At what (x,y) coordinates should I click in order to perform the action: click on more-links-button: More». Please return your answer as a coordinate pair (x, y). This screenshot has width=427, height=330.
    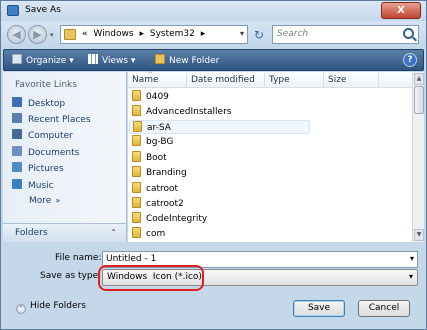
    Looking at the image, I should click on (44, 201).